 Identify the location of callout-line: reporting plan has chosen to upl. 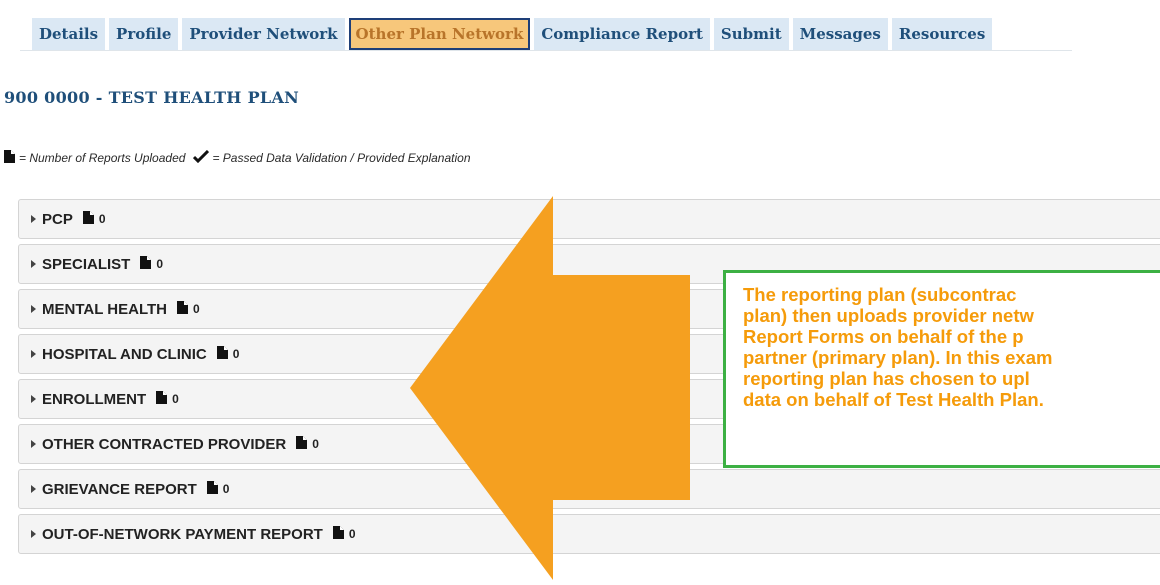
(886, 378).